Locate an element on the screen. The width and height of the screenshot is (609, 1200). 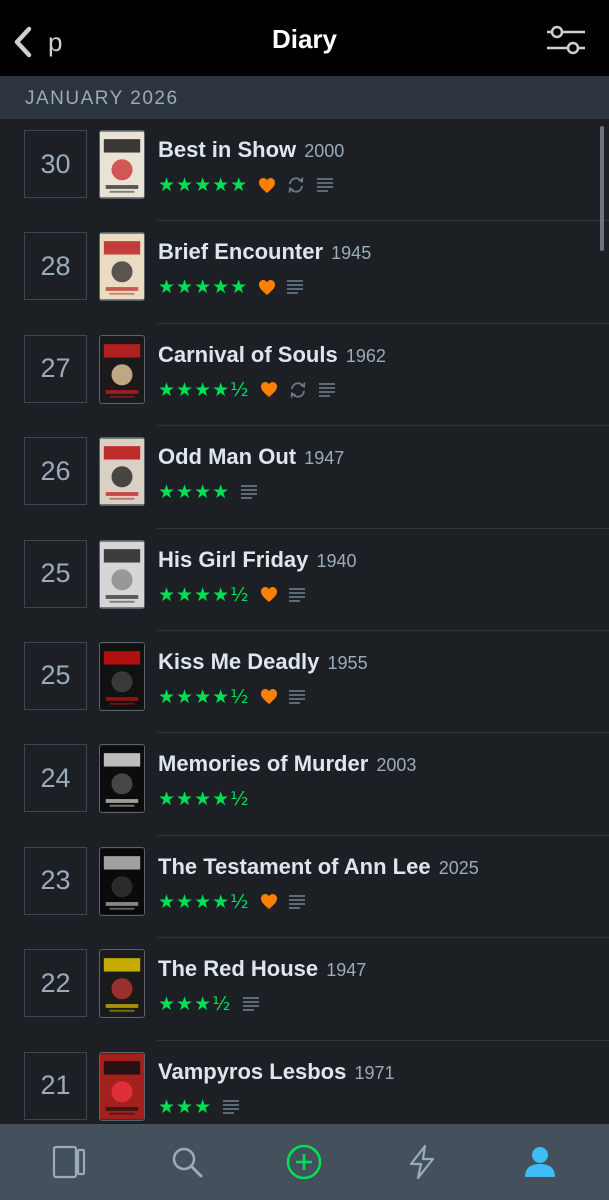
film-title-text: The Red House is located at coordinates (238, 969).